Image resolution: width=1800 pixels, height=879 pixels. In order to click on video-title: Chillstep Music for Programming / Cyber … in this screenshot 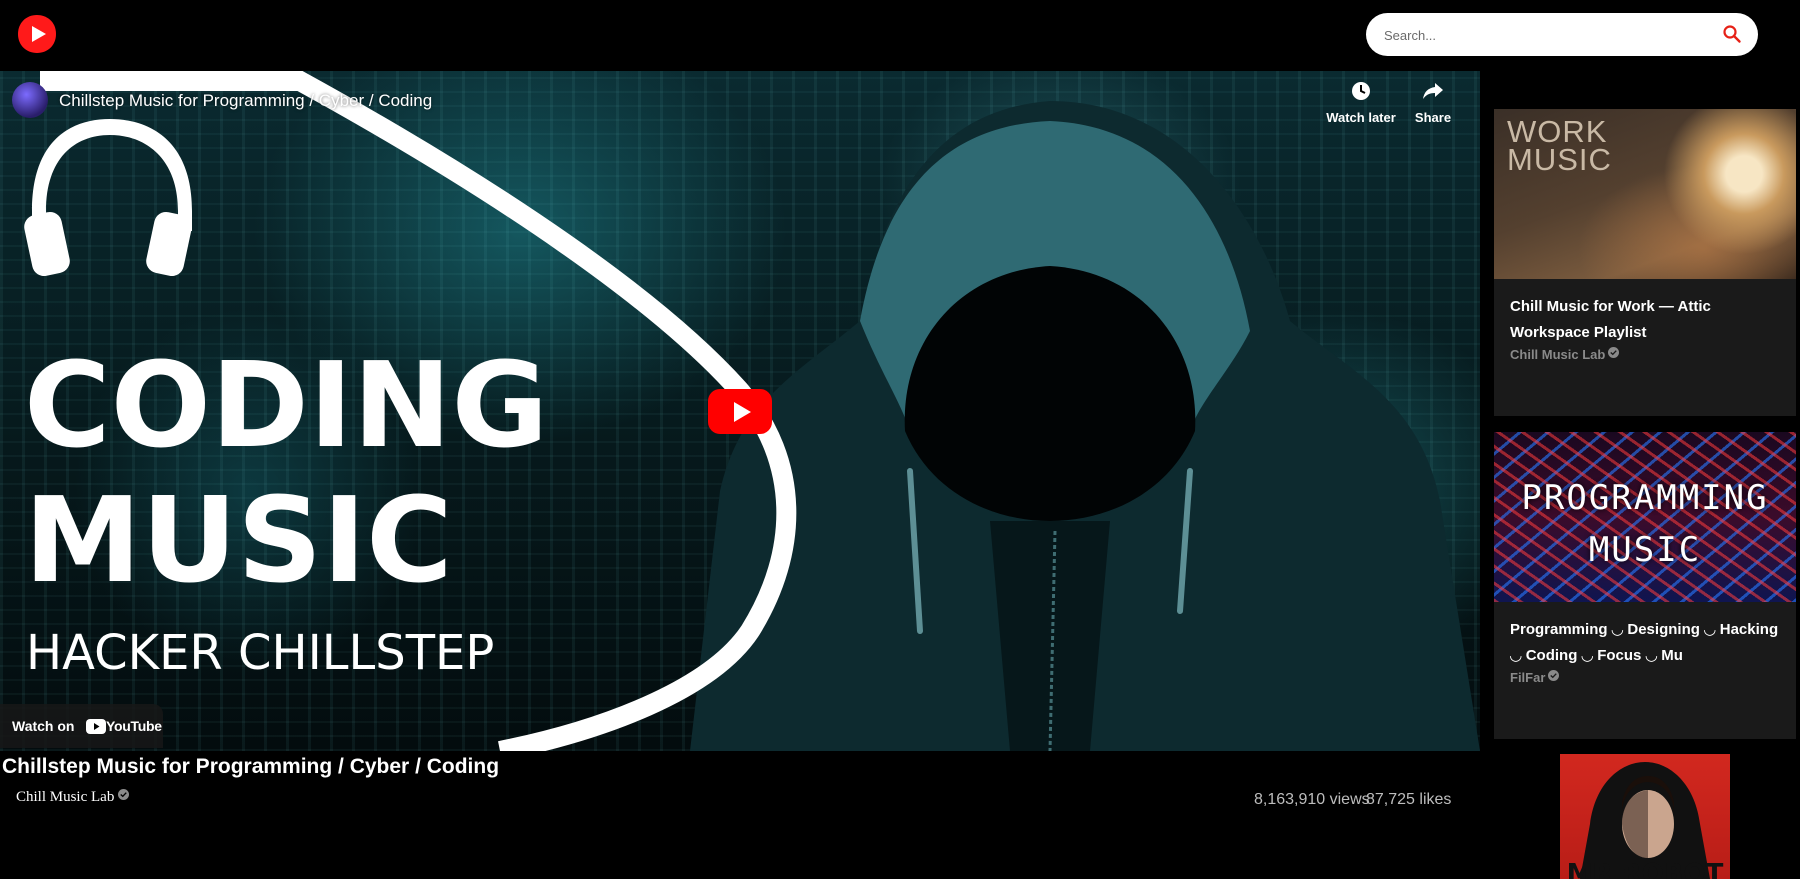, I will do `click(251, 766)`.